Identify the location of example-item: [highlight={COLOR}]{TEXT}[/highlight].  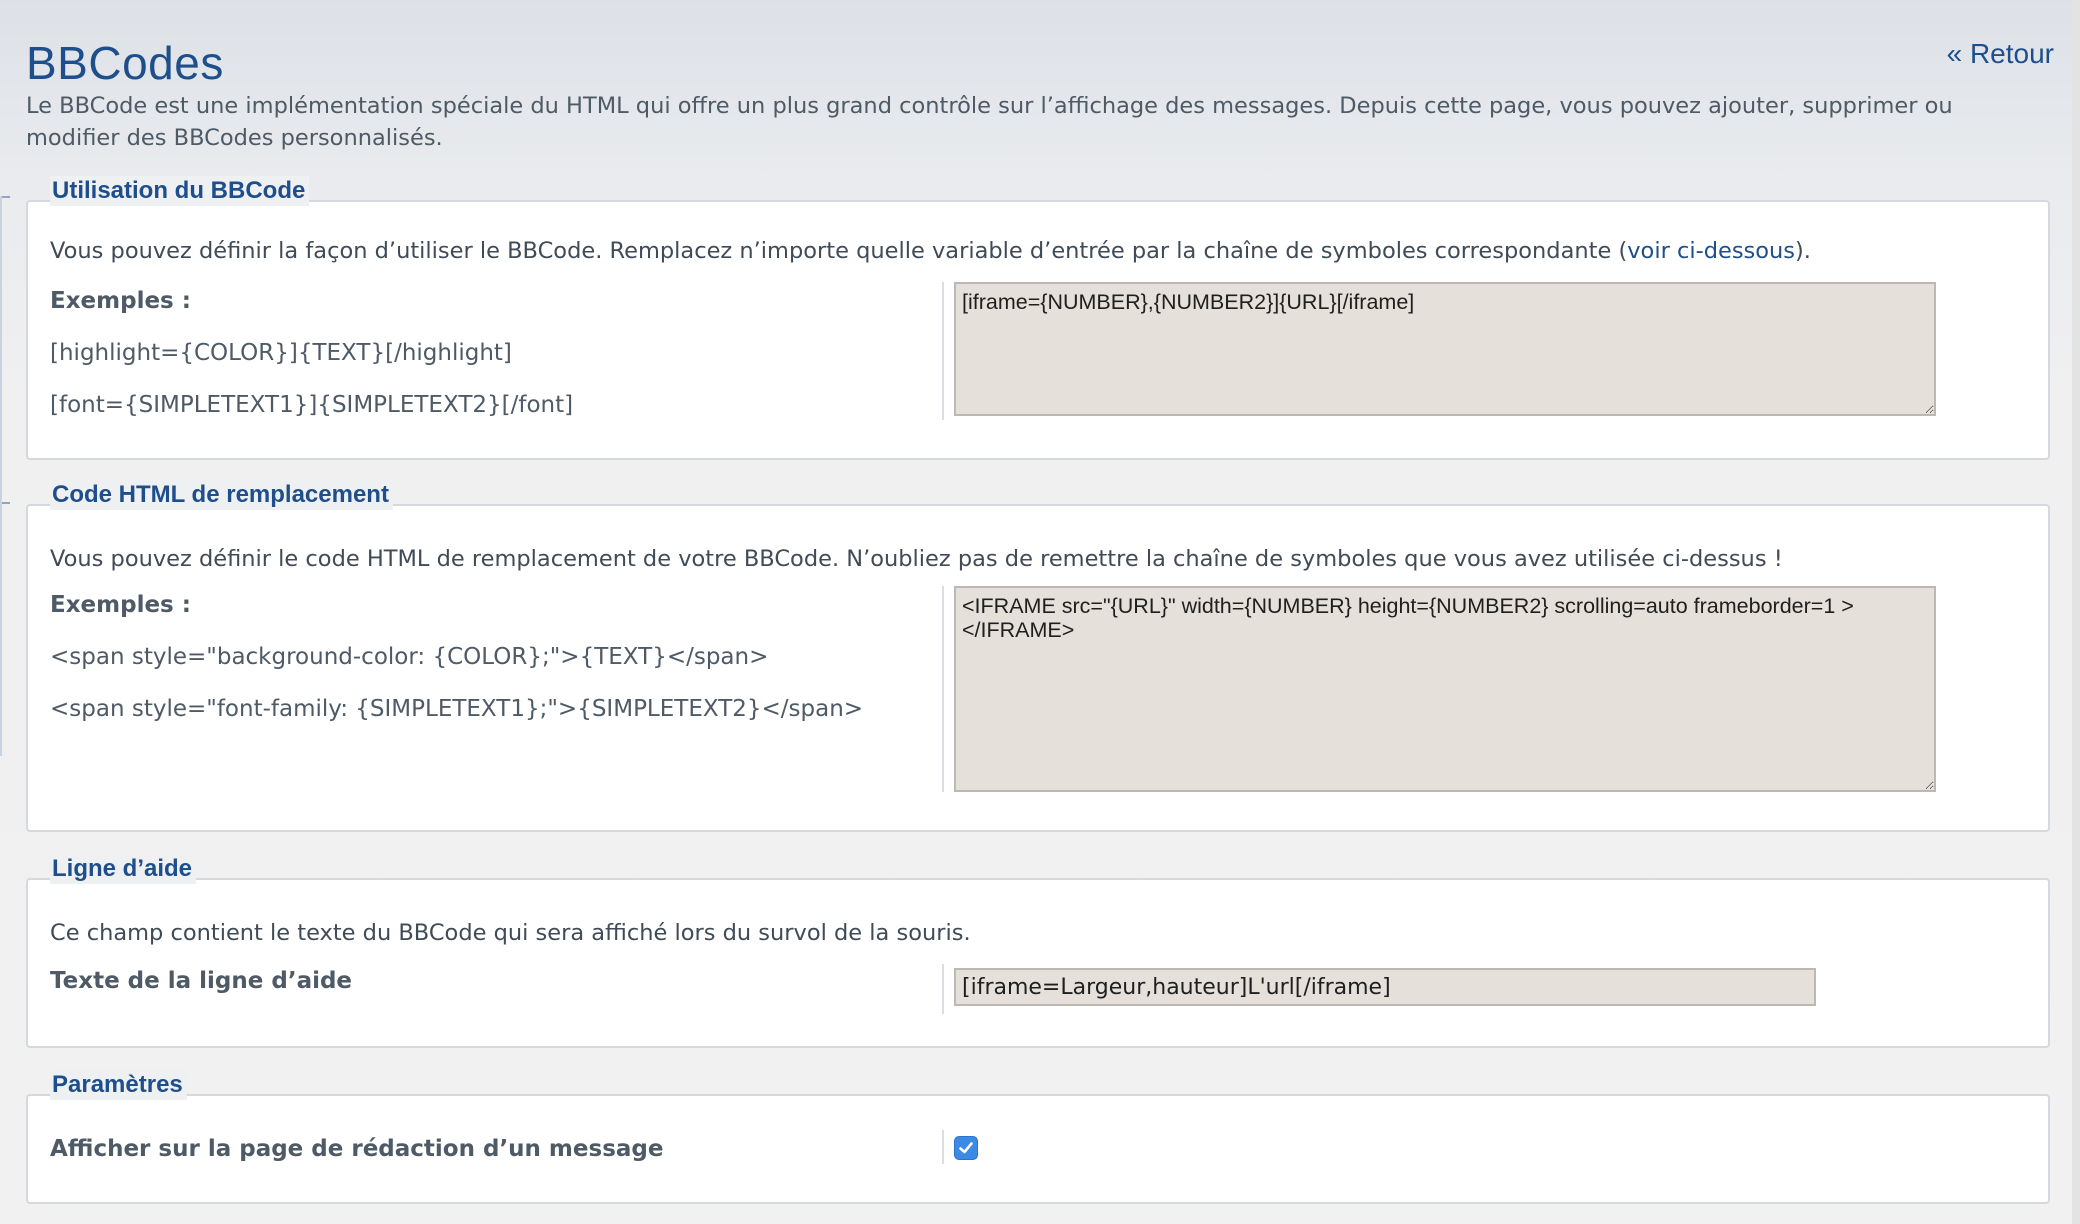
(281, 353).